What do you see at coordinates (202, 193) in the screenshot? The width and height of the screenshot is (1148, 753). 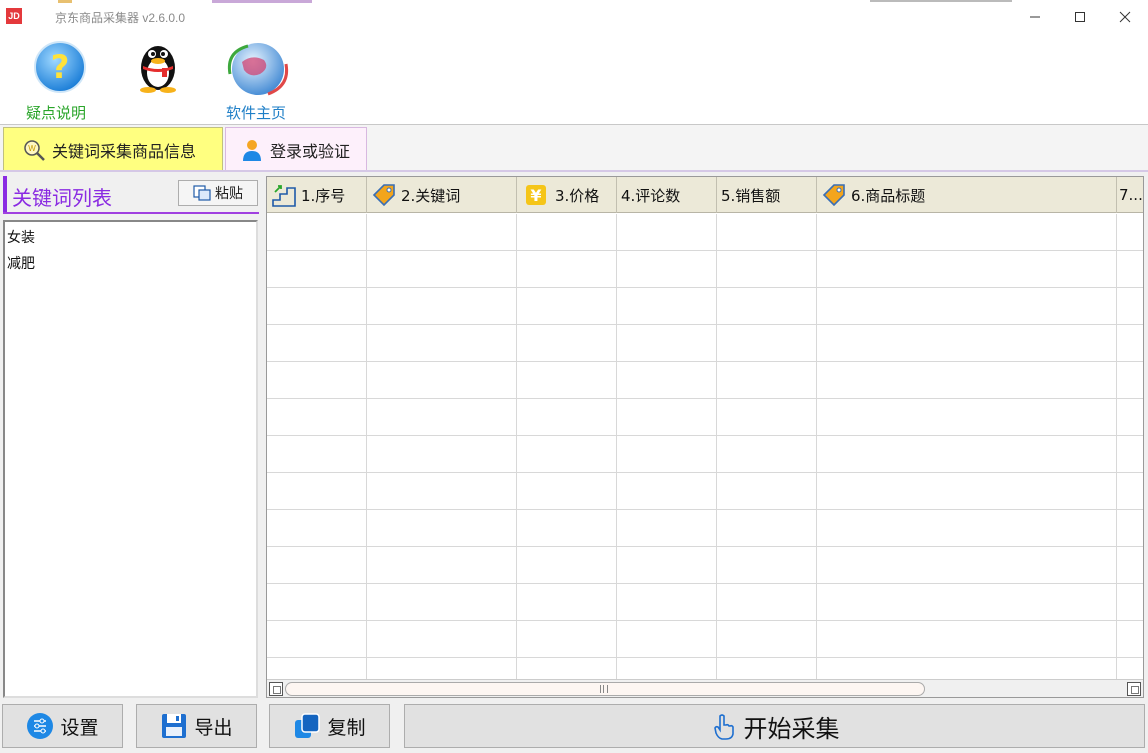 I see `paste-icon` at bounding box center [202, 193].